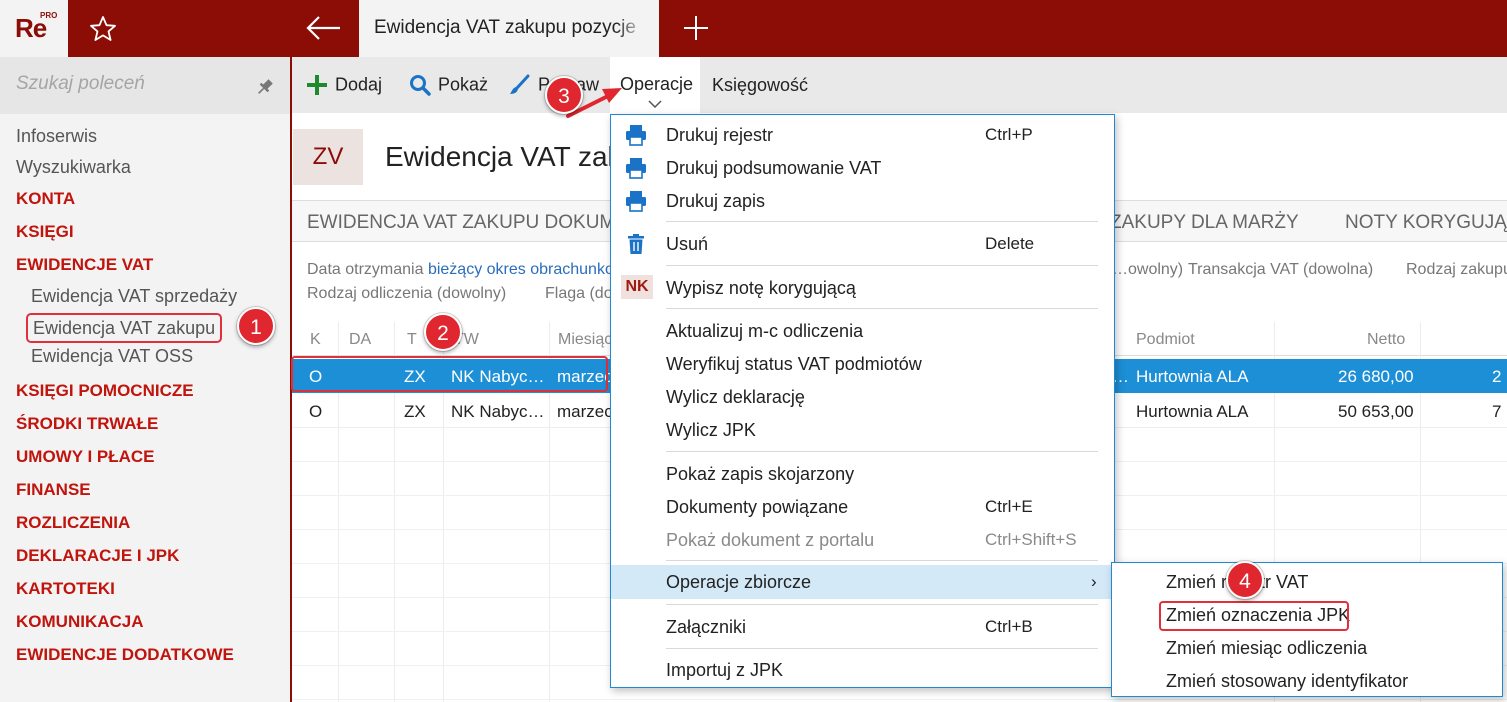 The image size is (1507, 702). Describe the element at coordinates (862, 473) in the screenshot. I see `menu-item-pokaz-zapis-skojarzony: Pokaż zapis skojarzony` at that location.